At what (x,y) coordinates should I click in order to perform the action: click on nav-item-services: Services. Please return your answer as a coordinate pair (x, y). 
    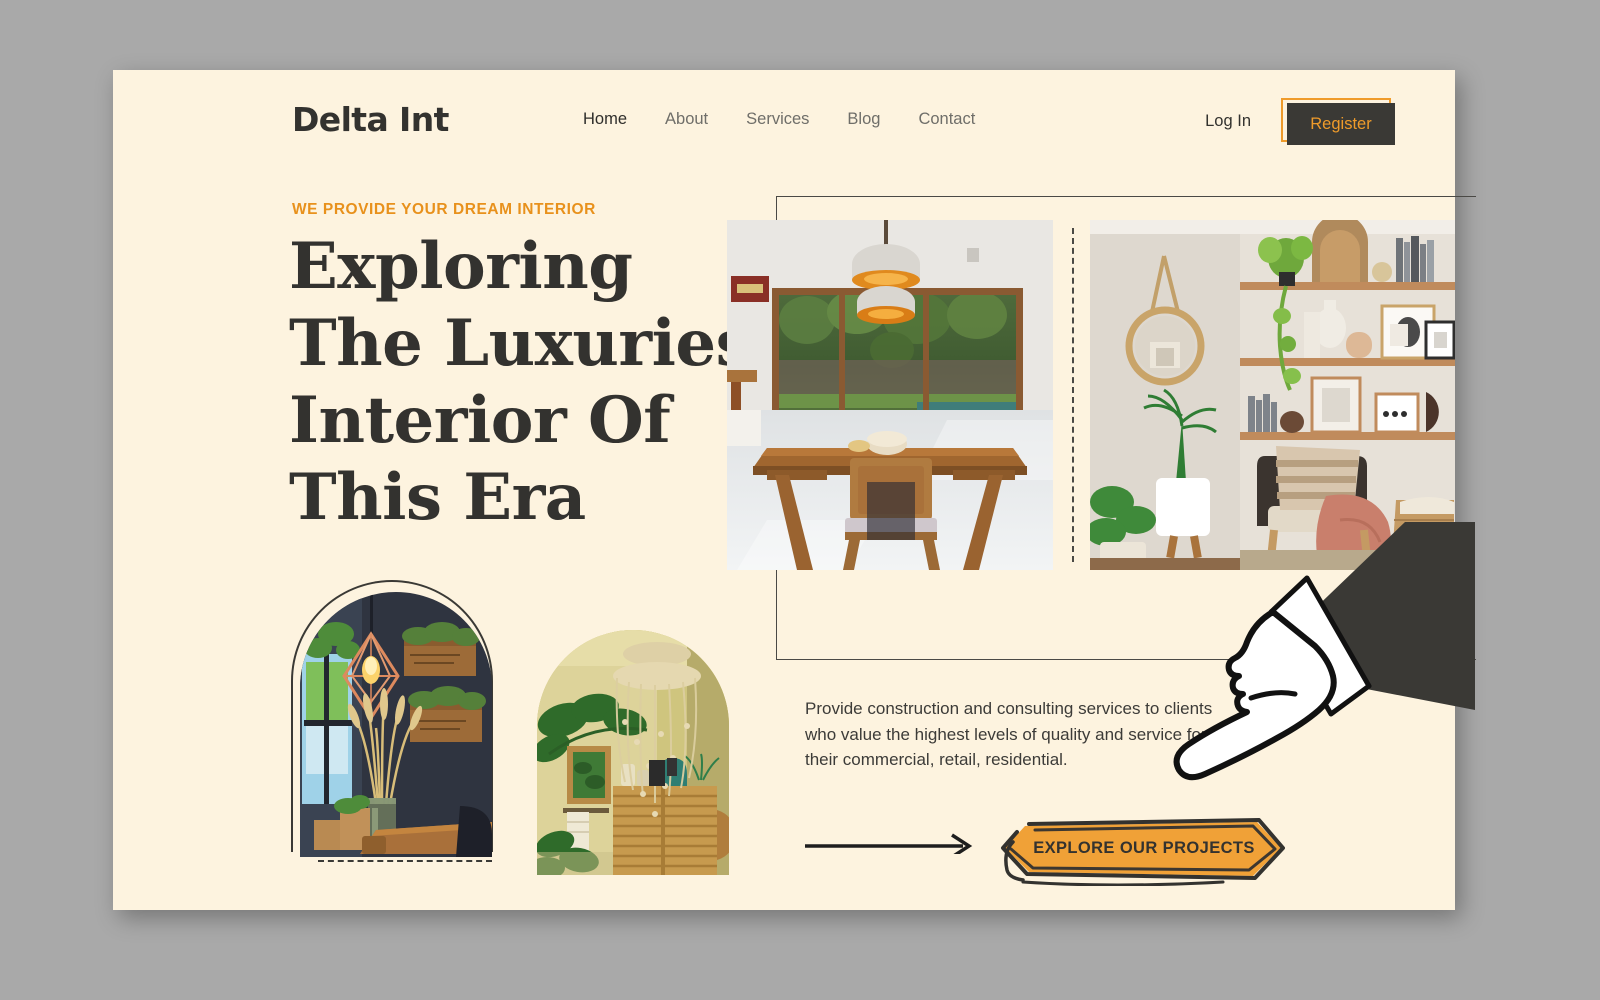
    Looking at the image, I should click on (777, 119).